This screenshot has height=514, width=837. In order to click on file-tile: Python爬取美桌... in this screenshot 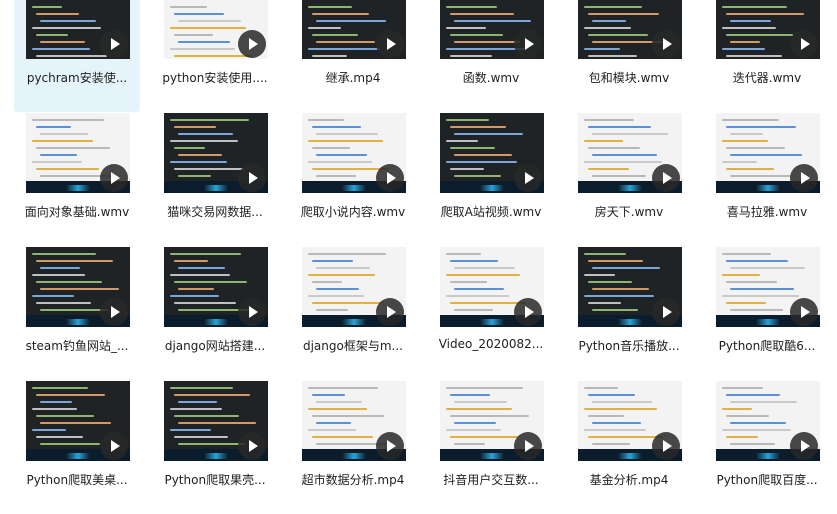, I will do `click(77, 447)`.